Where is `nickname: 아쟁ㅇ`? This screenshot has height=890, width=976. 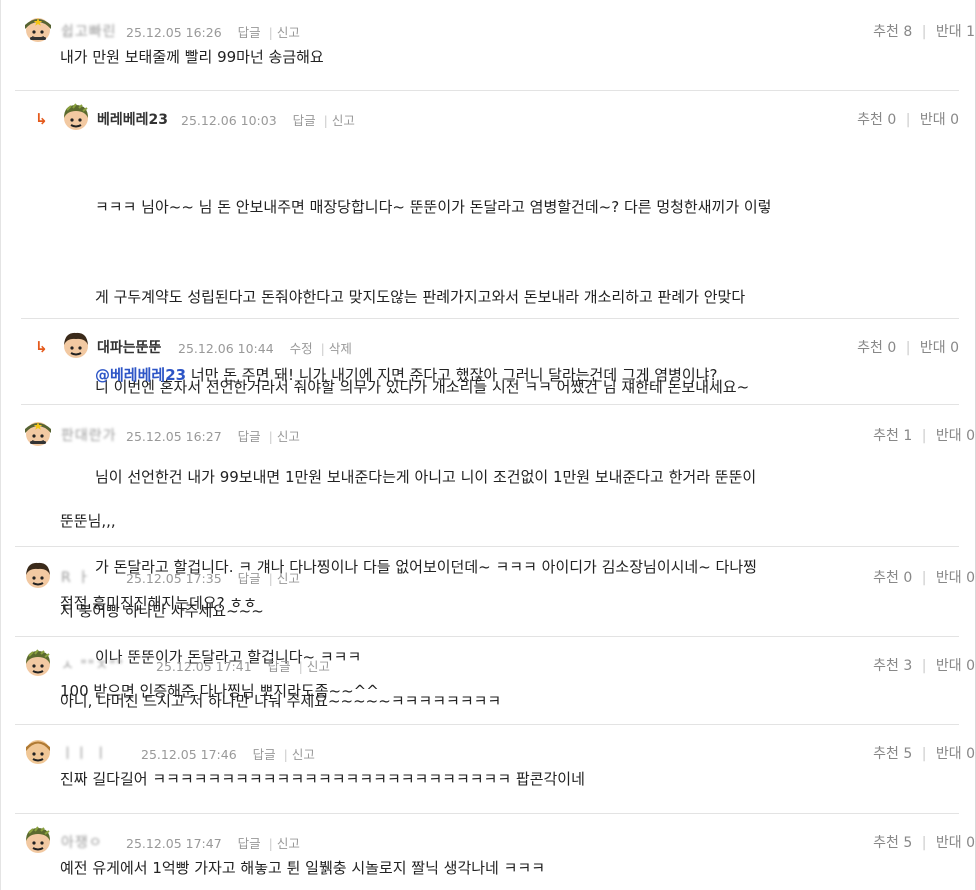
nickname: 아쟁ㅇ is located at coordinates (82, 842).